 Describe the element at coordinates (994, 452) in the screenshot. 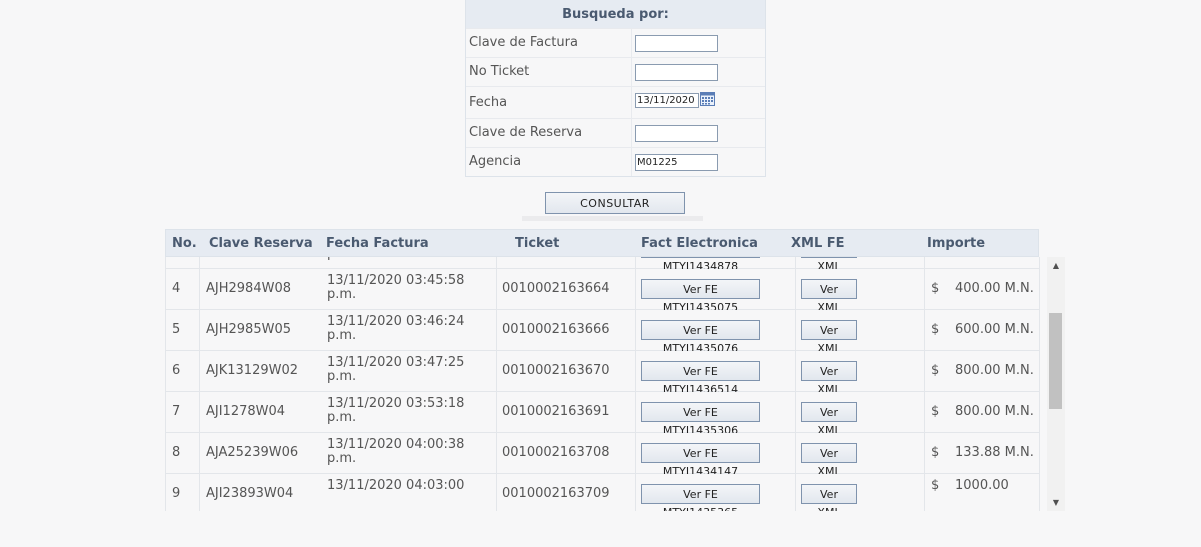

I see `row-importe: 133.88 M.N.` at that location.